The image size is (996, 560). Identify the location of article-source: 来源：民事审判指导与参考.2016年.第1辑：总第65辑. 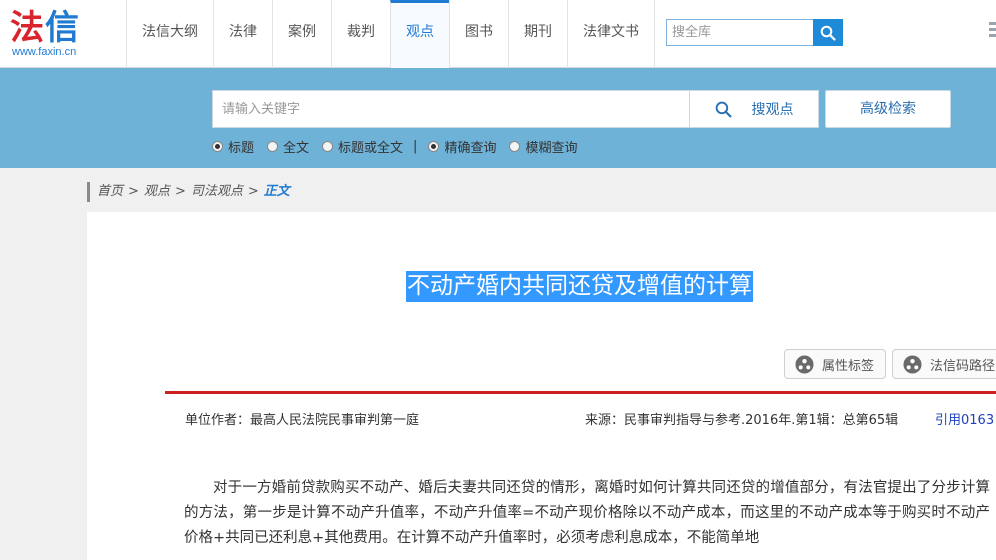
(742, 420).